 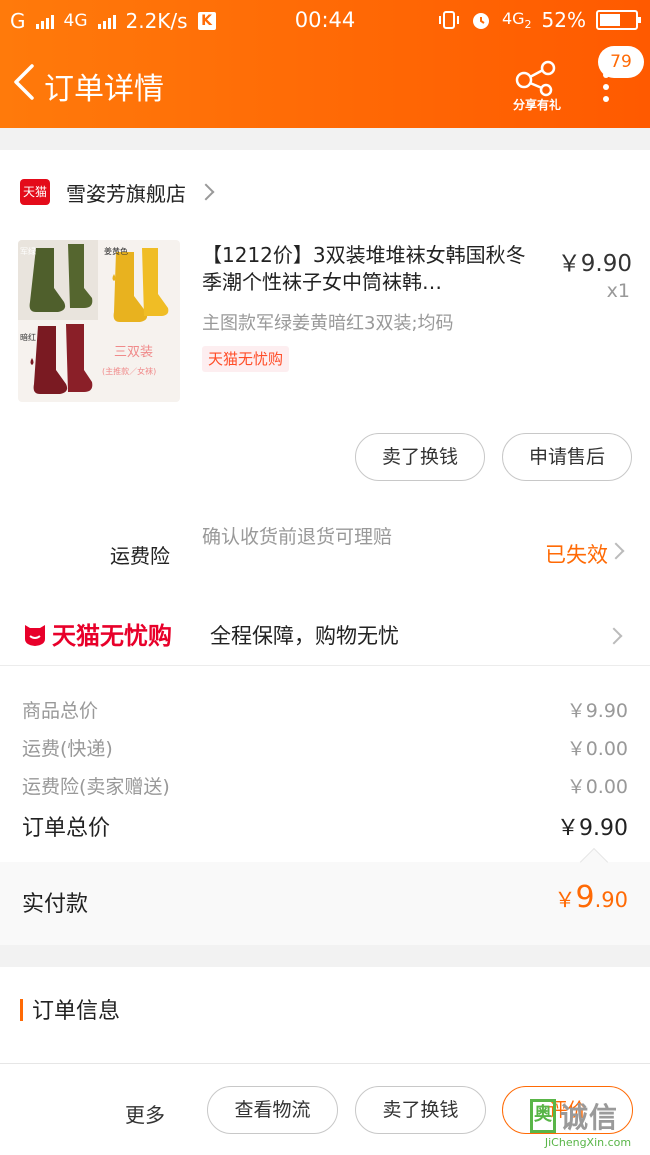 I want to click on alarm-icon, so click(x=480, y=21).